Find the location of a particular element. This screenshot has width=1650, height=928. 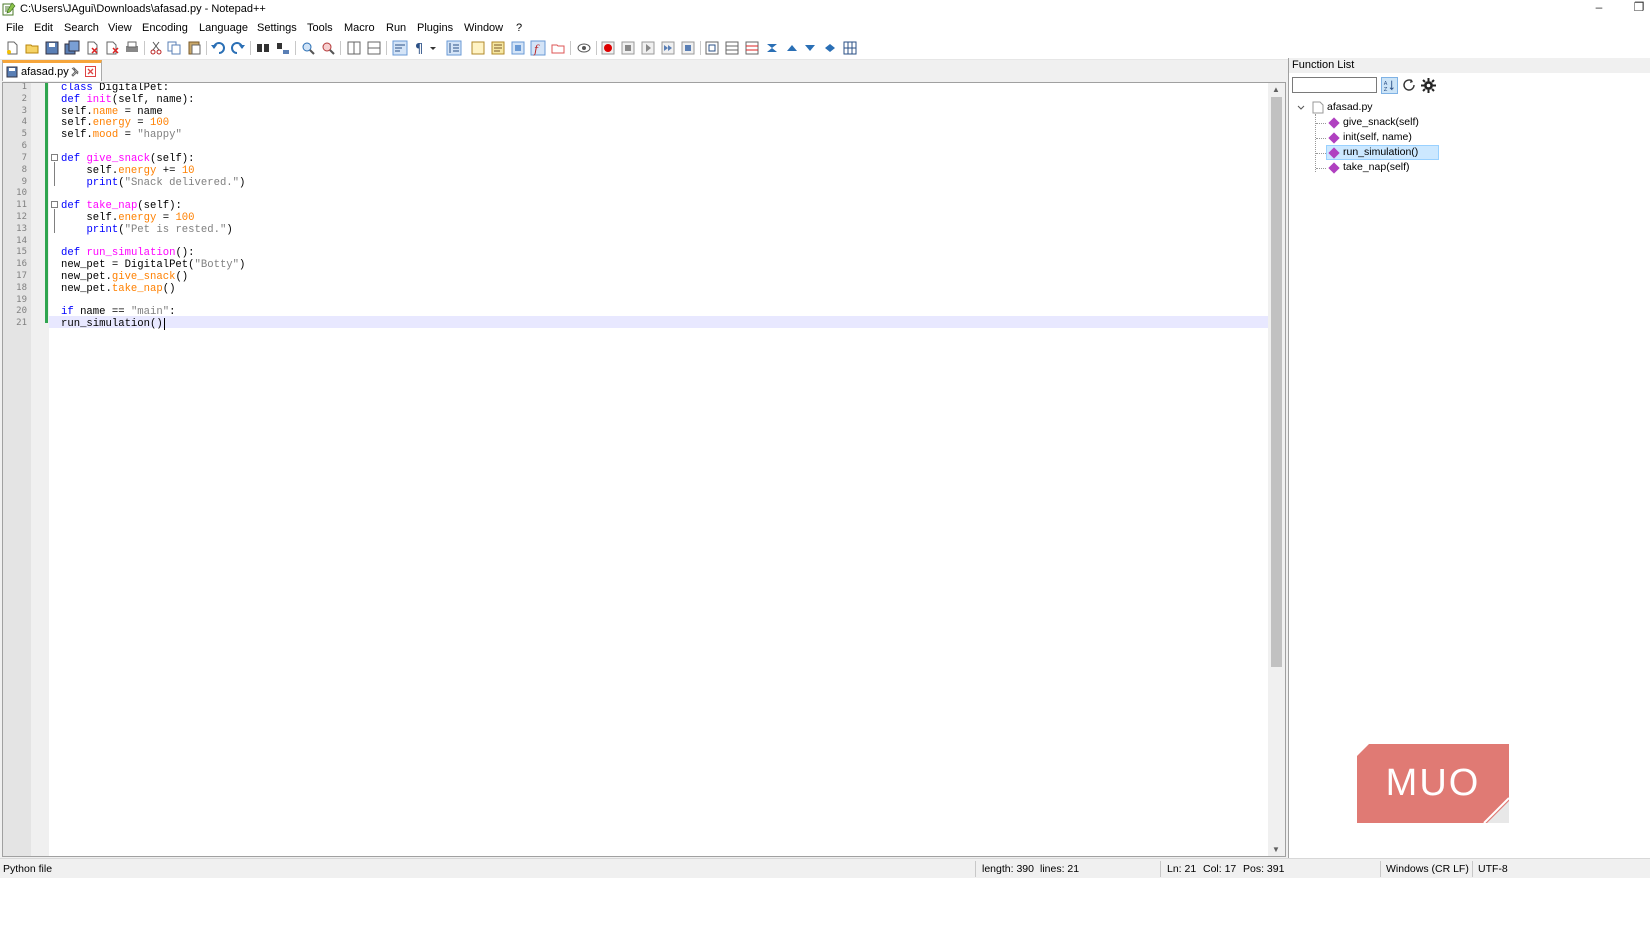

monitoring-eye-icon is located at coordinates (584, 48).